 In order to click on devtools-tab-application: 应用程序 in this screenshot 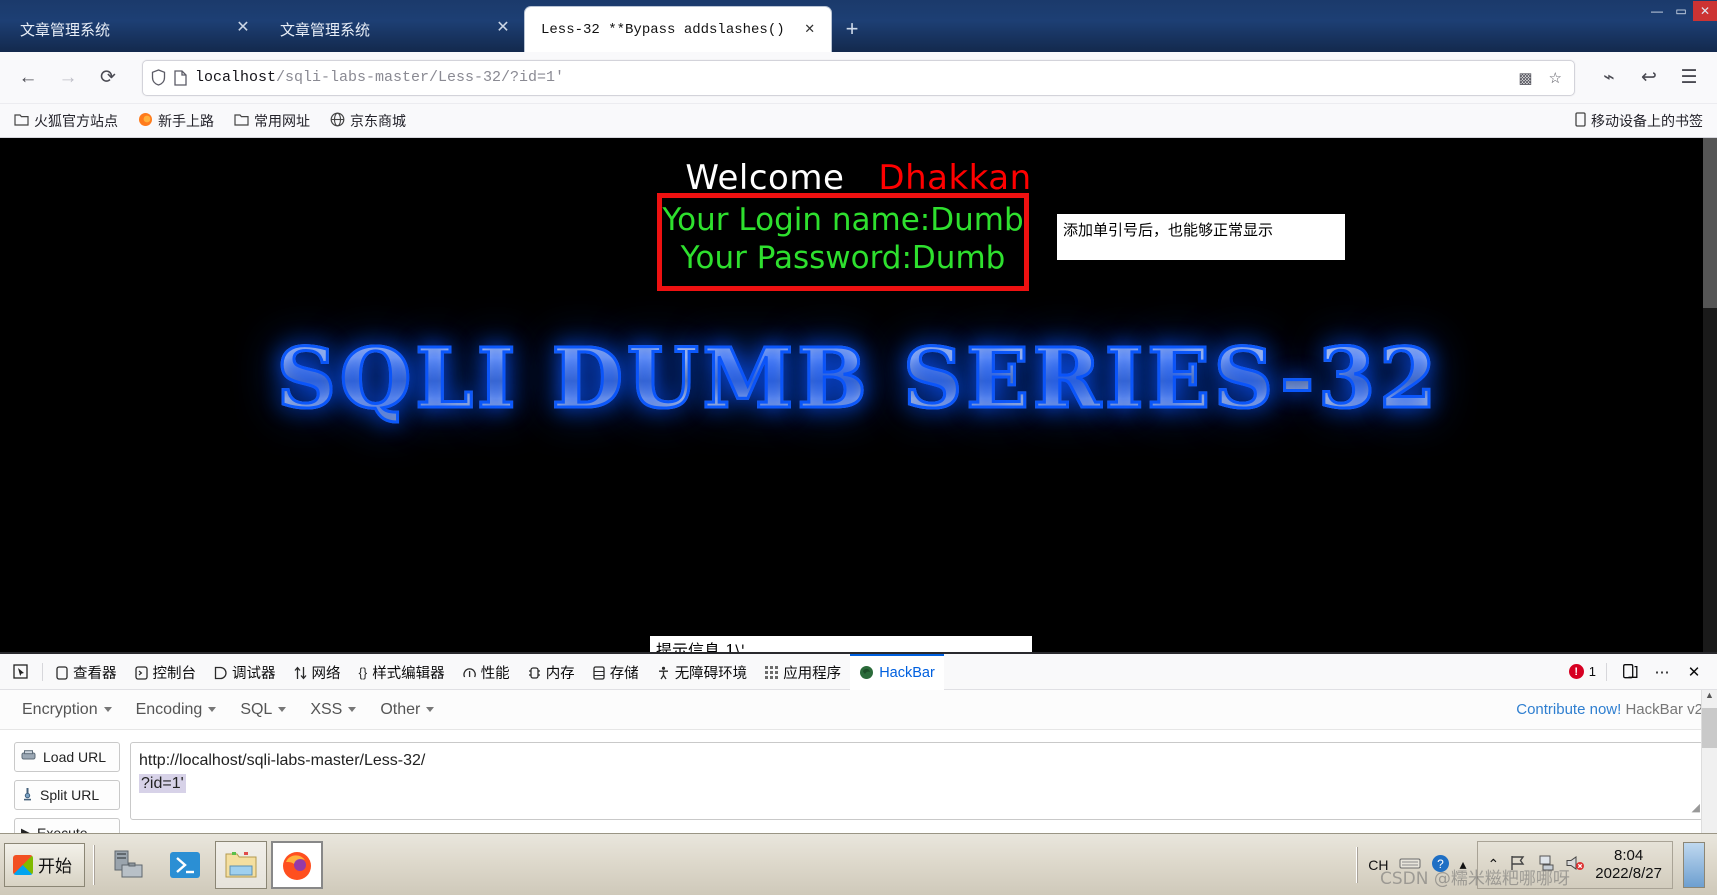, I will do `click(803, 672)`.